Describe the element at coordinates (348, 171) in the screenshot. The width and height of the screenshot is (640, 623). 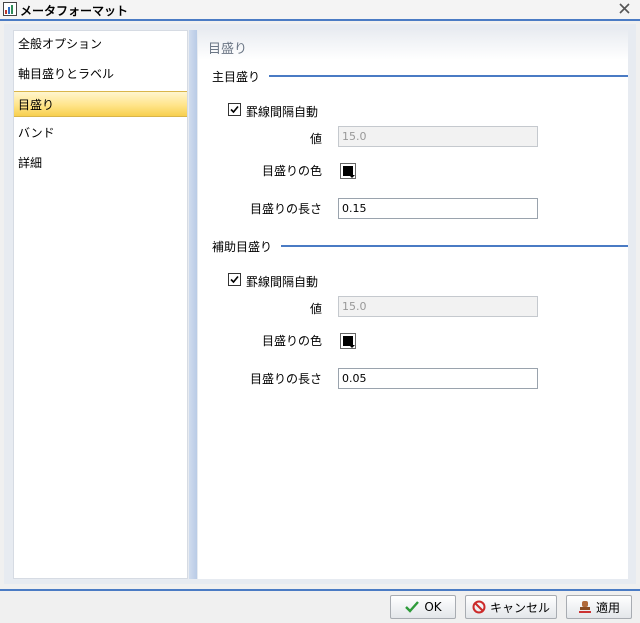
I see `major-color-picker` at that location.